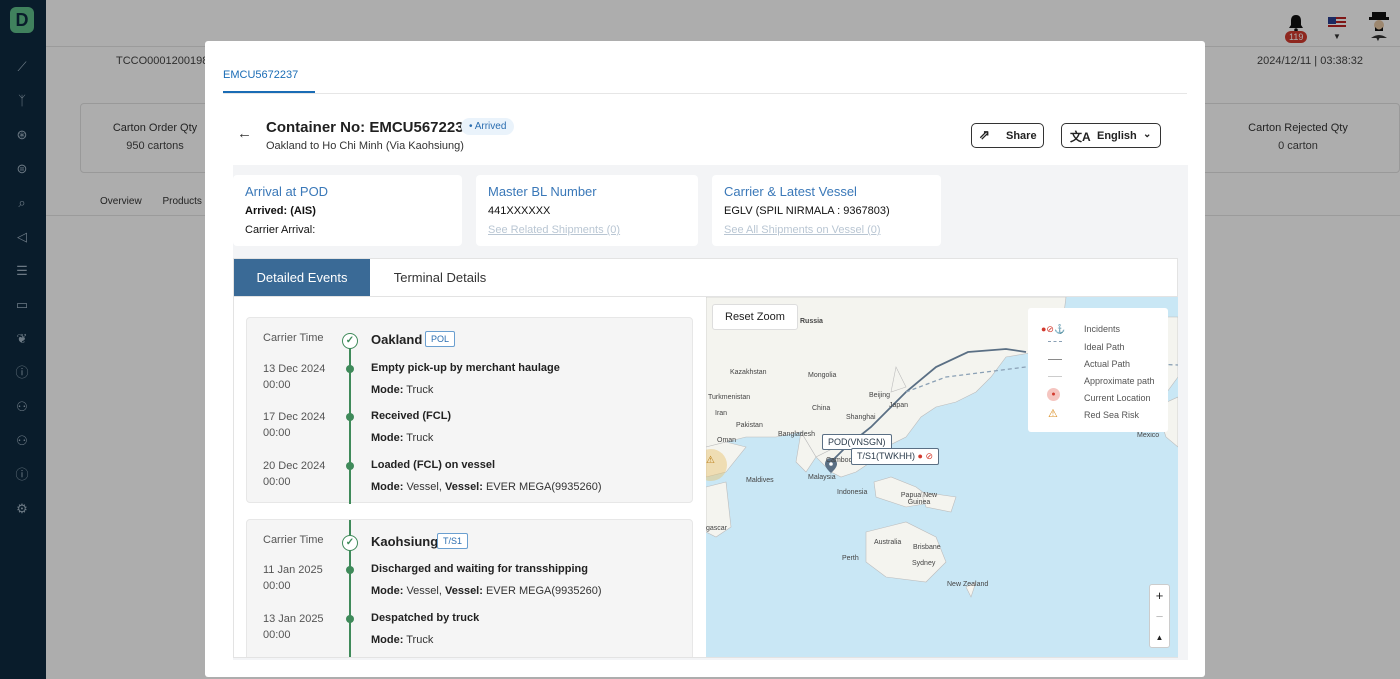 The image size is (1400, 679). I want to click on map-label: Indonesia, so click(852, 492).